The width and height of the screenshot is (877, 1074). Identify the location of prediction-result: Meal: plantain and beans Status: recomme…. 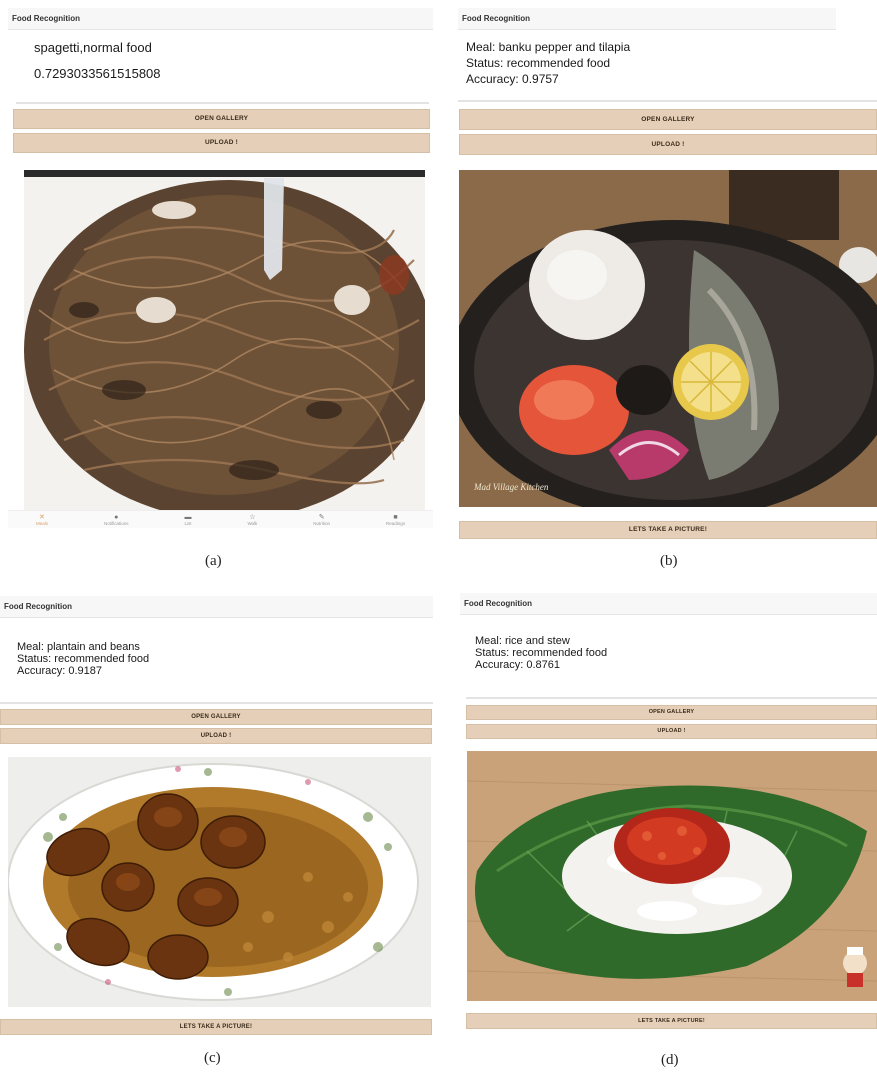
(216, 662).